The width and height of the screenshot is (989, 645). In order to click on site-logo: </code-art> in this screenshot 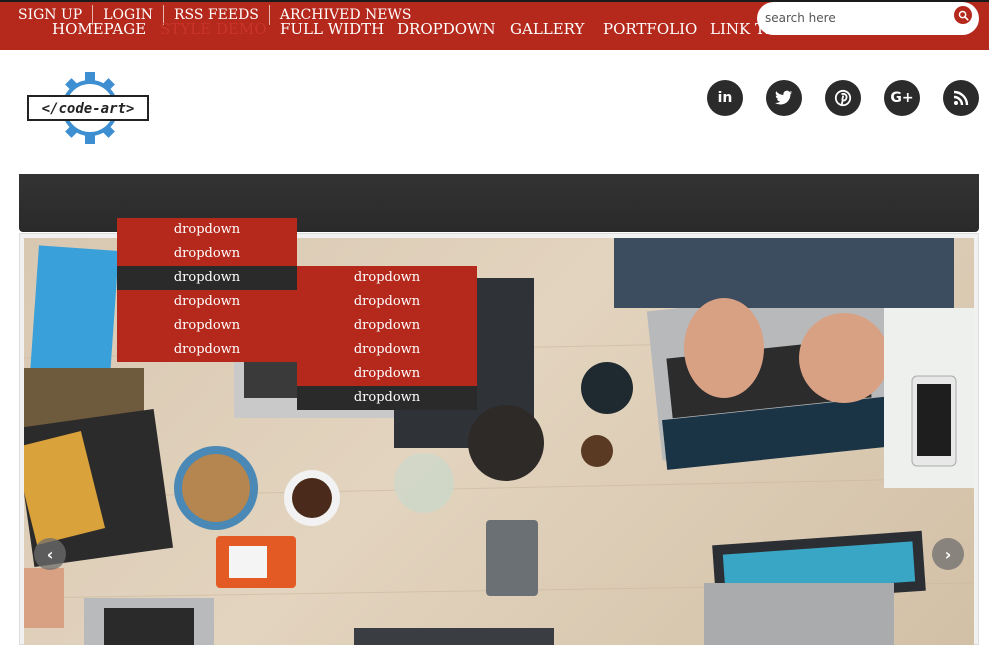, I will do `click(90, 108)`.